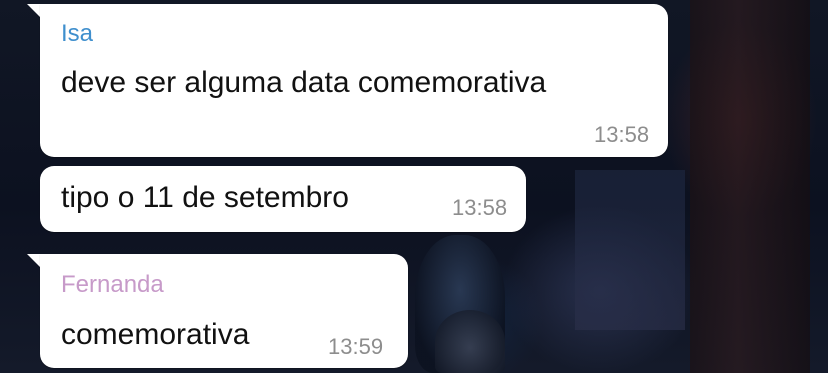 This screenshot has height=373, width=828. Describe the element at coordinates (470, 341) in the screenshot. I see `wallpaper-figure-face` at that location.